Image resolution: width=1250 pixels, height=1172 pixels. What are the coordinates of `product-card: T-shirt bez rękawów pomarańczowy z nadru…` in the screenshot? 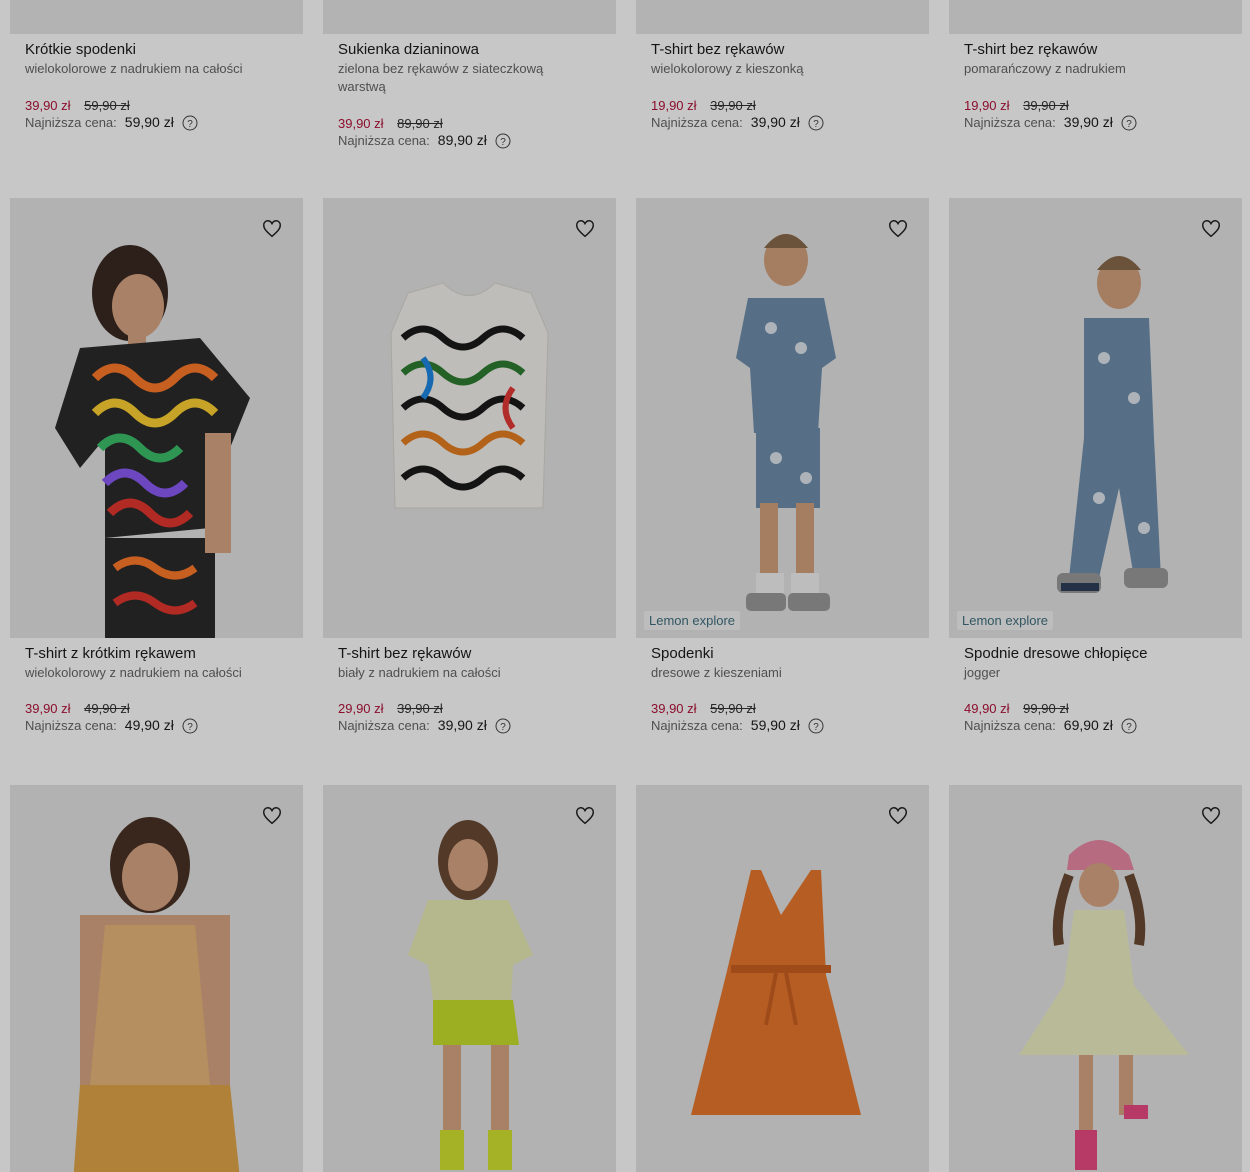 It's located at (1095, 74).